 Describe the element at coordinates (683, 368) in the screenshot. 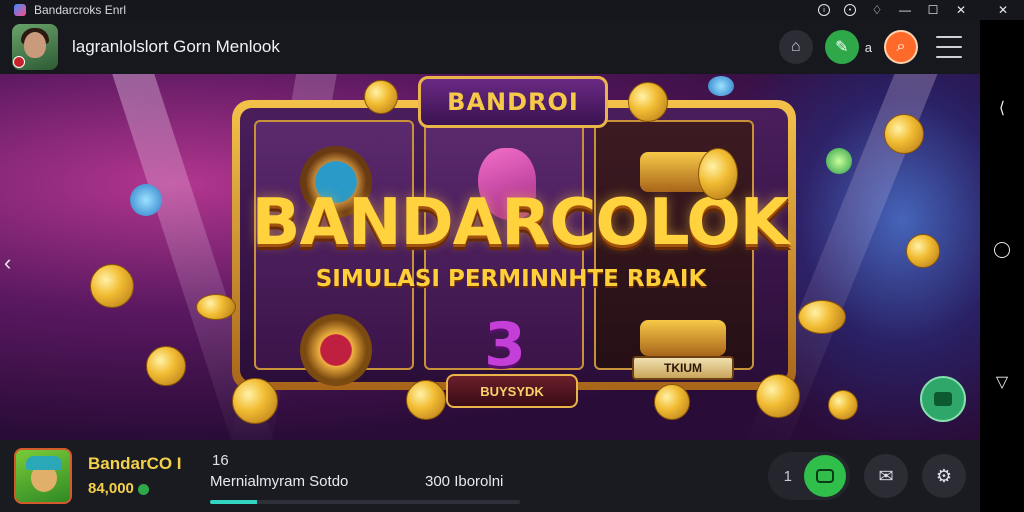

I see `tag-label: TKIUM` at that location.